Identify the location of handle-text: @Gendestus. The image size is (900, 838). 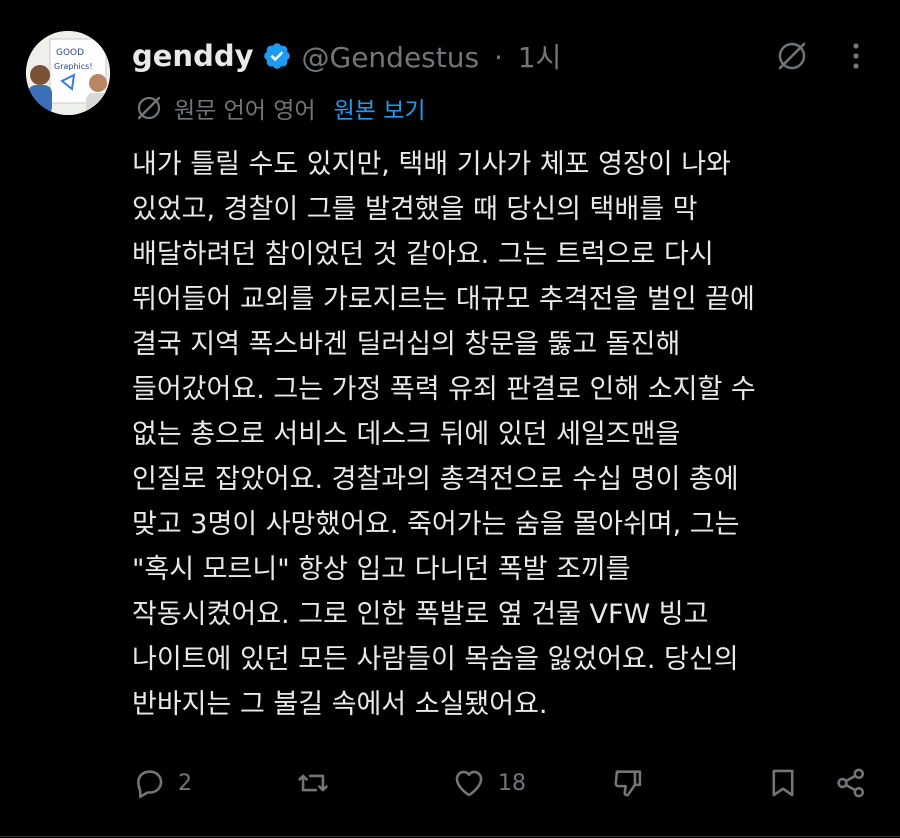
(390, 57).